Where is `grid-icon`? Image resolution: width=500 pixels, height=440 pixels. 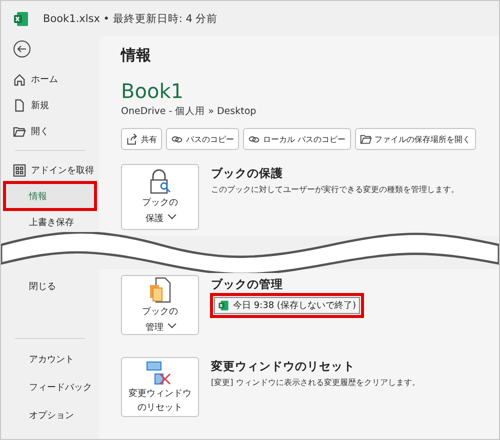 grid-icon is located at coordinates (19, 170).